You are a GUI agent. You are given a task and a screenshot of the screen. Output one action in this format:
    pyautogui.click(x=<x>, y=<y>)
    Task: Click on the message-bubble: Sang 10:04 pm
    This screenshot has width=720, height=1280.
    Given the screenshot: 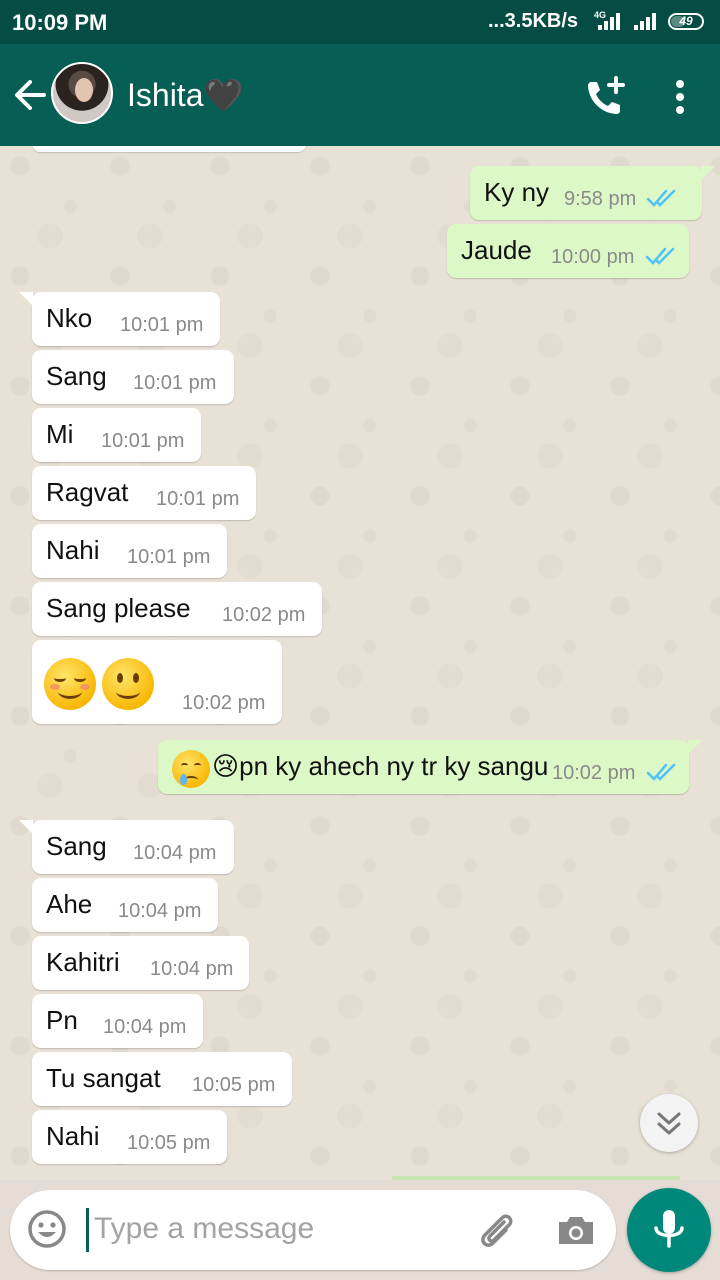 What is the action you would take?
    pyautogui.click(x=126, y=847)
    